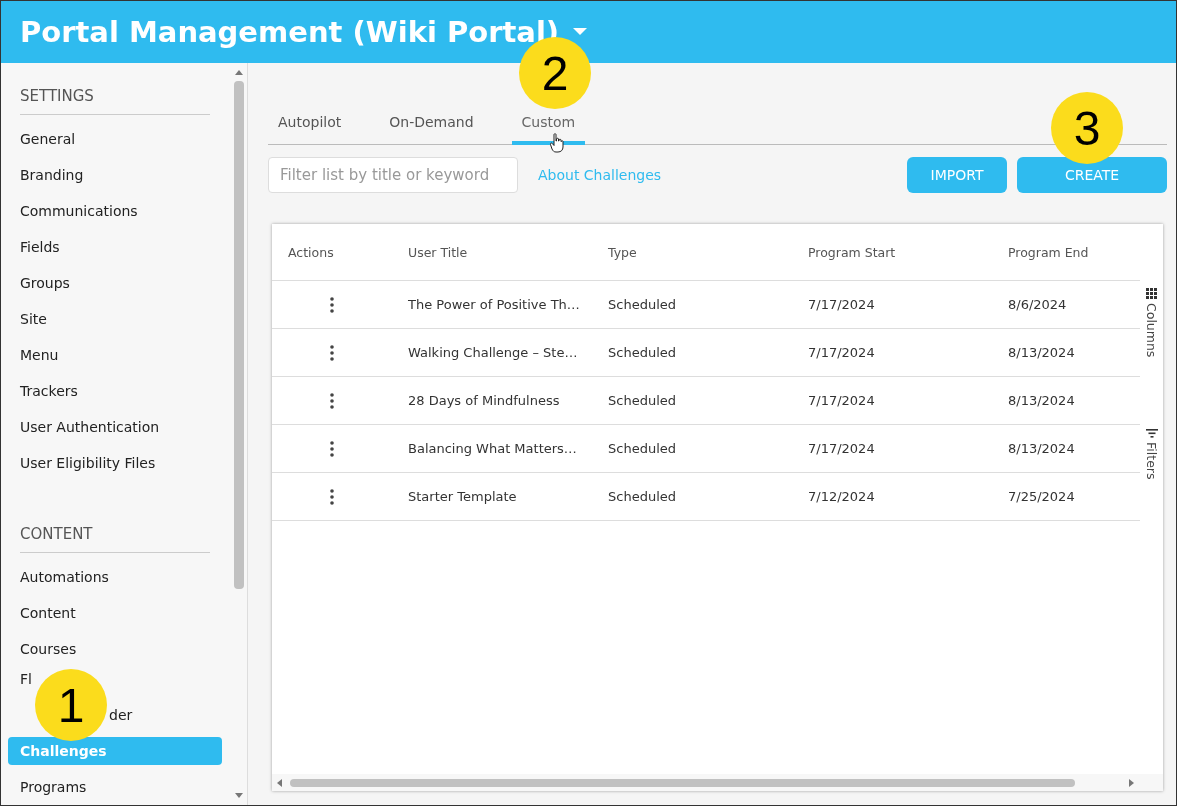 This screenshot has height=806, width=1177. Describe the element at coordinates (1066, 497) in the screenshot. I see `table-cell: 7/25/2024` at that location.